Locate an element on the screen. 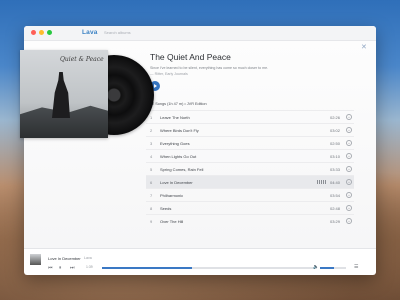 Image resolution: width=400 pixels, height=300 pixels. track-duration: 02:26 is located at coordinates (334, 117).